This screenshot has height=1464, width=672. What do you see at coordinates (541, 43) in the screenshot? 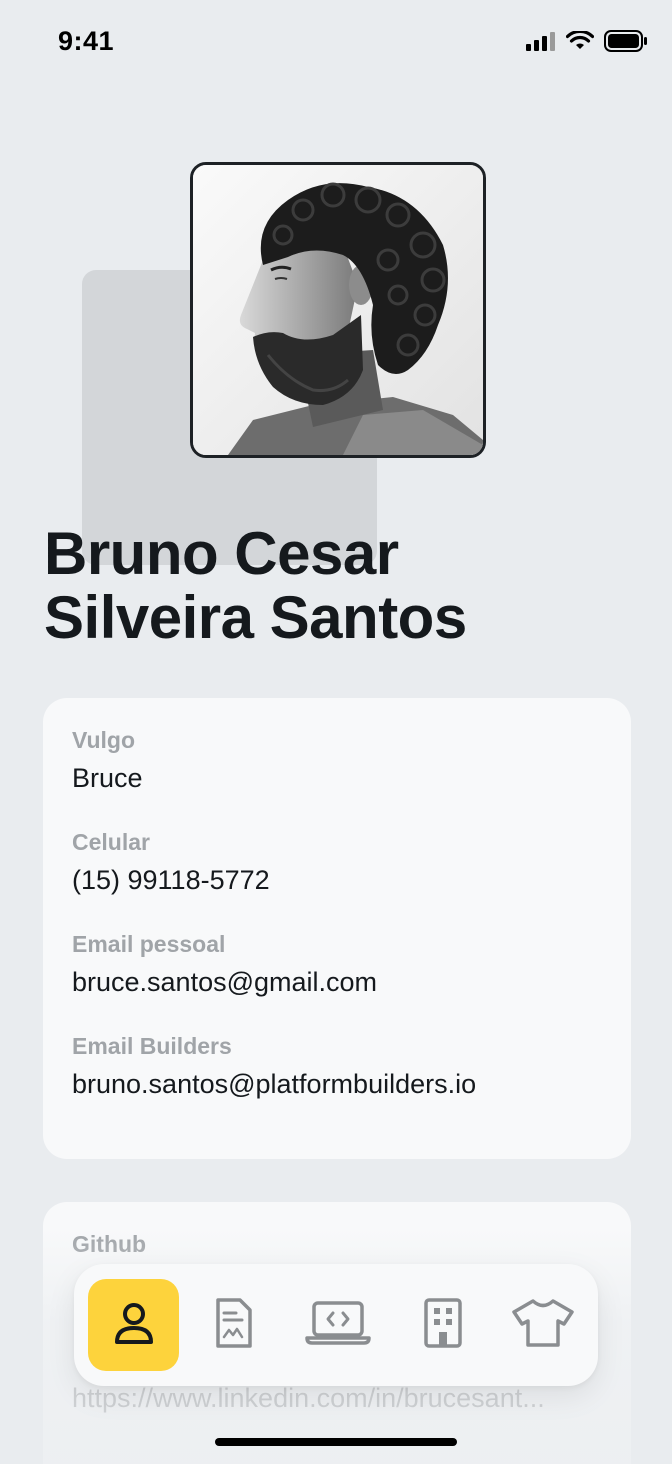
I see `signal-icon` at bounding box center [541, 43].